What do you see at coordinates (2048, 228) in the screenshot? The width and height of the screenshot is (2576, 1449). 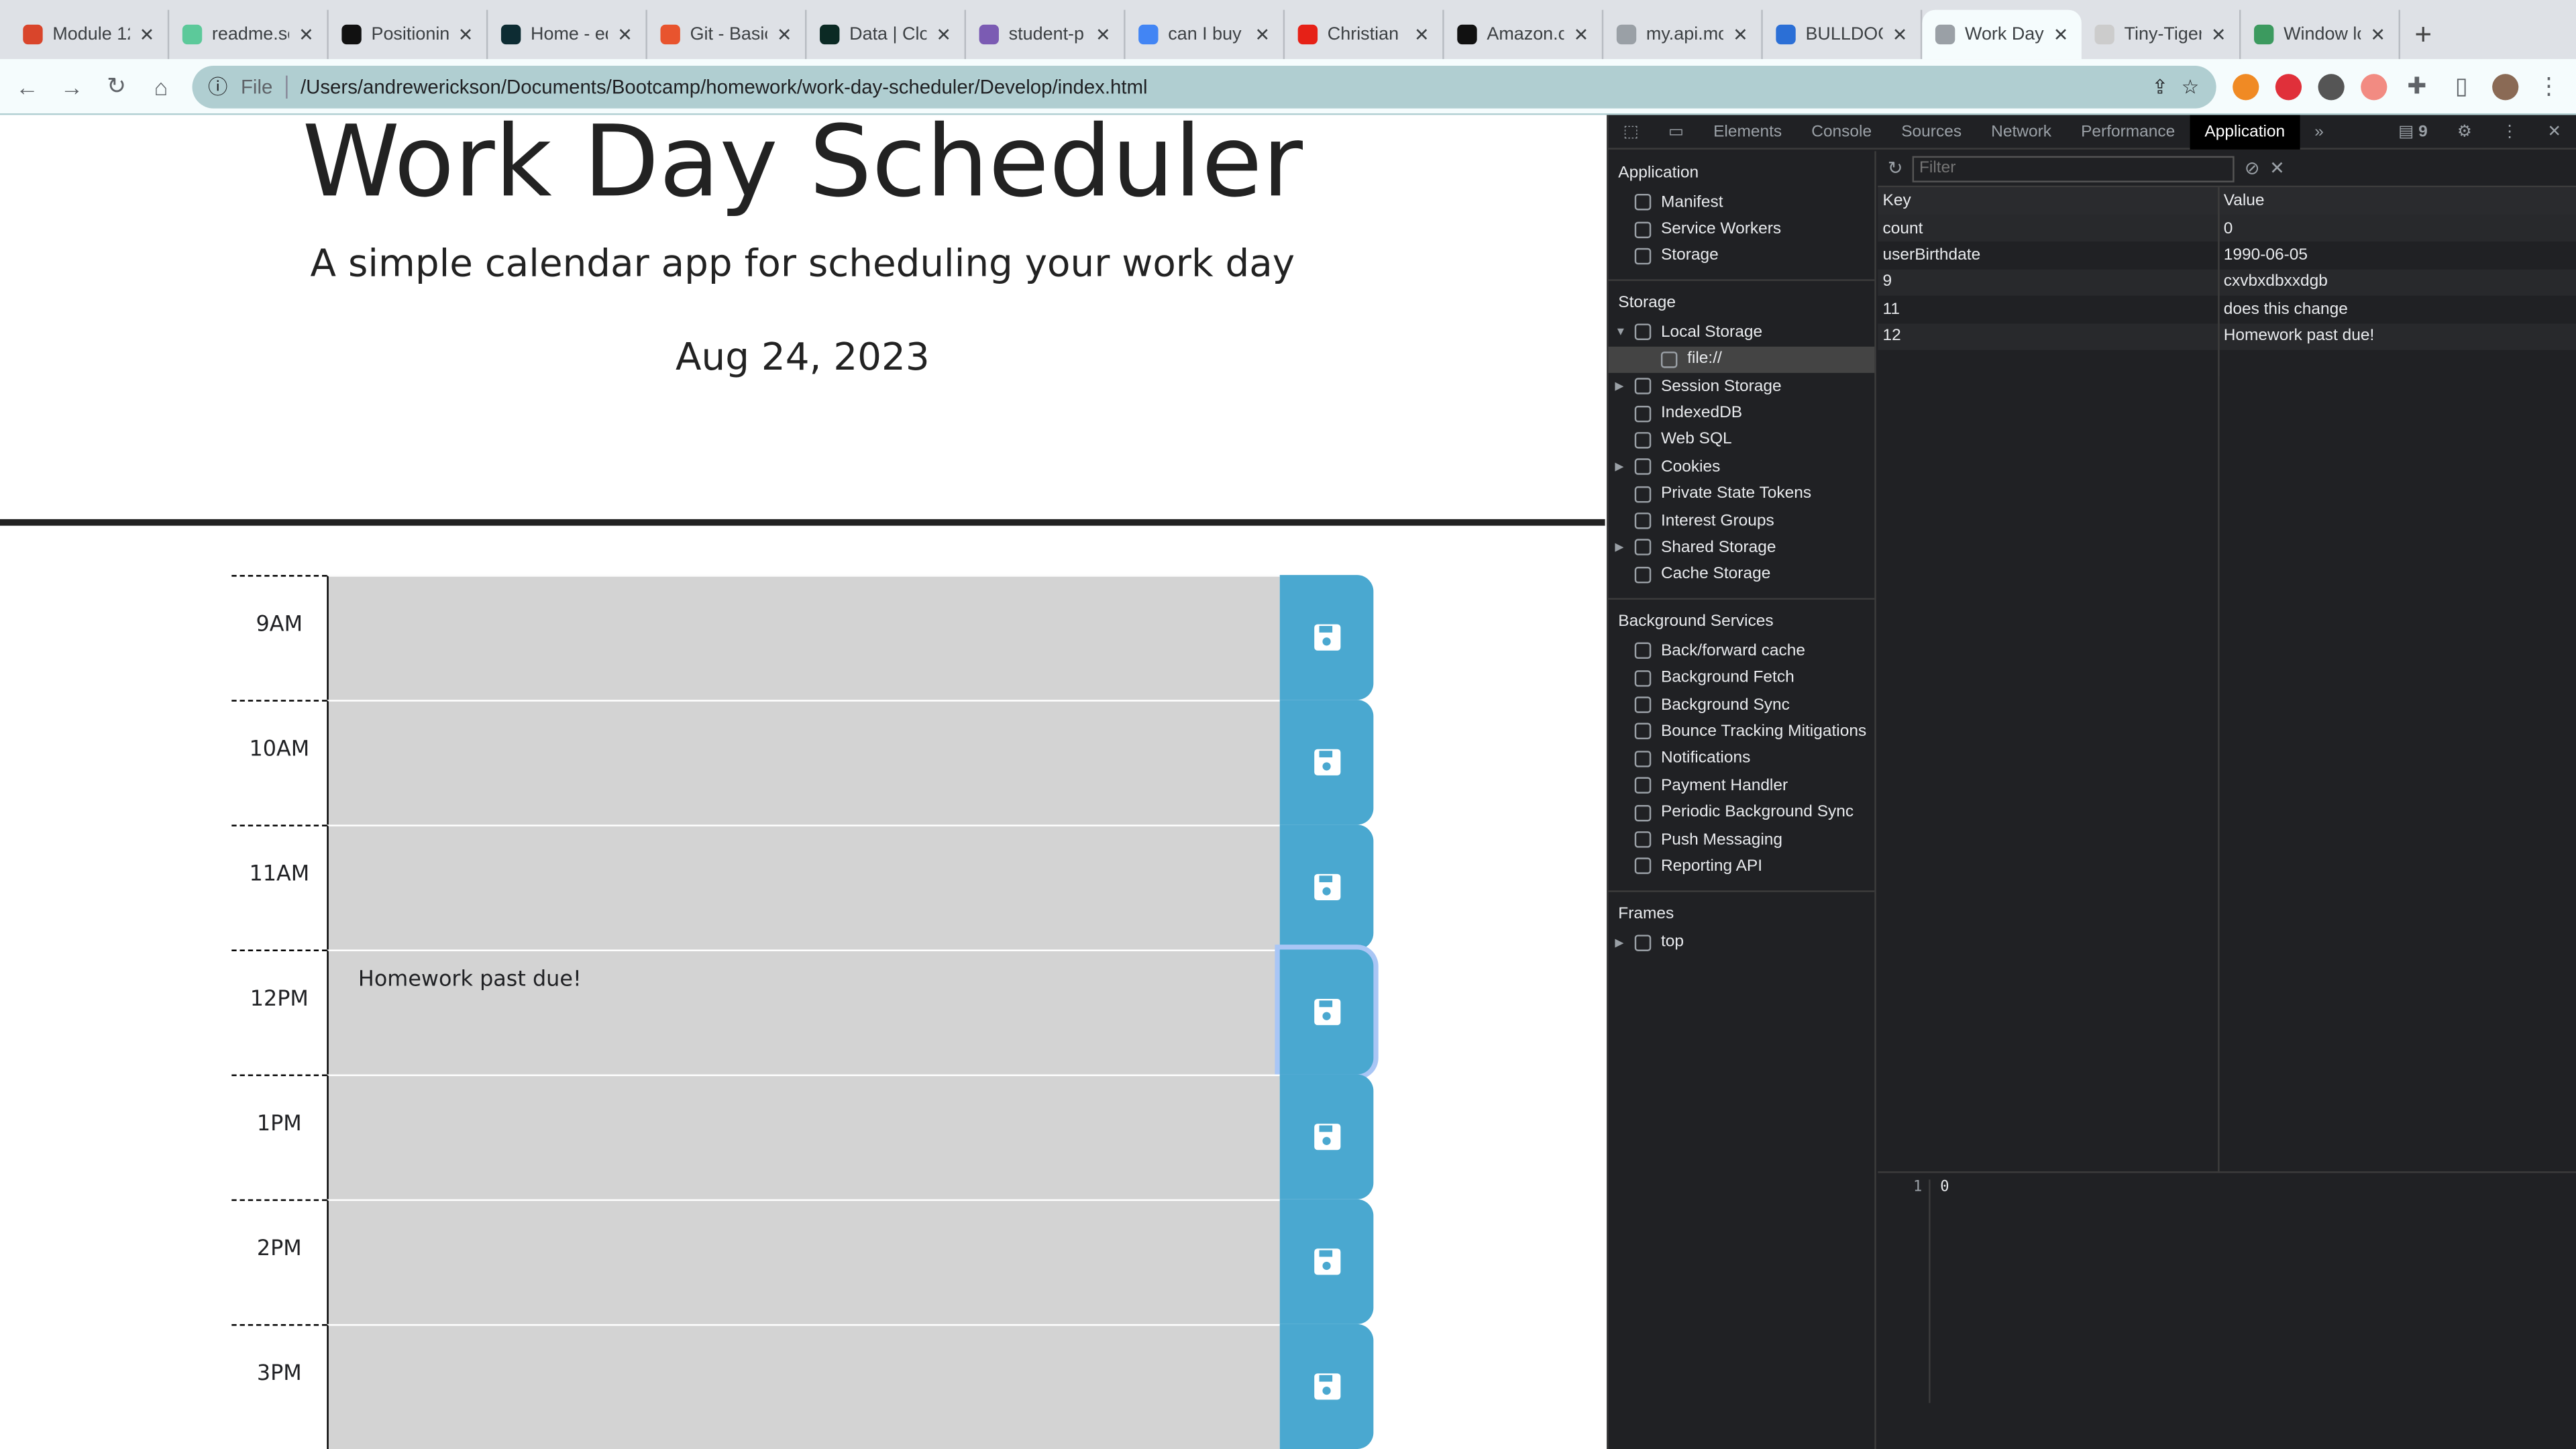 I see `key-cell: count` at bounding box center [2048, 228].